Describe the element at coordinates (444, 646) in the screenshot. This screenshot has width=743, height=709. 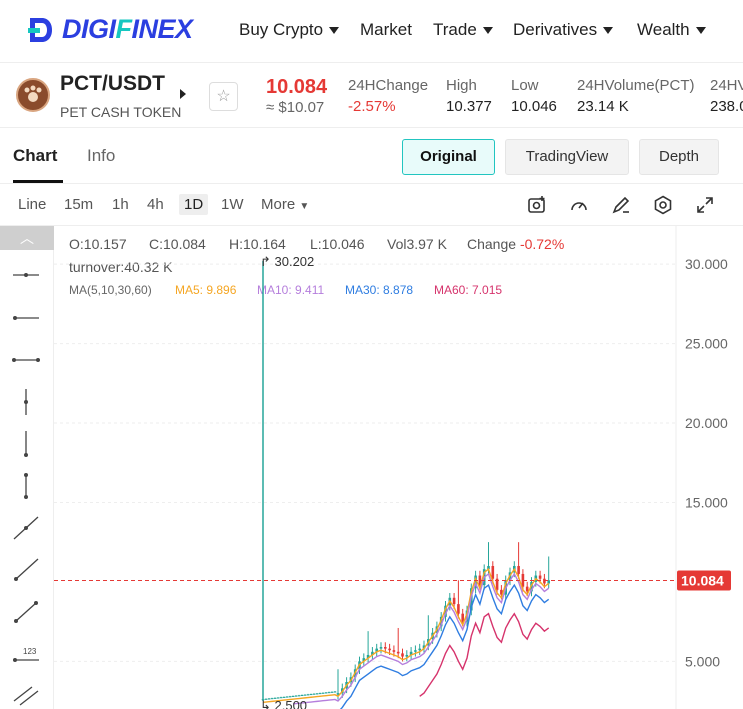
I see `ma30-line` at that location.